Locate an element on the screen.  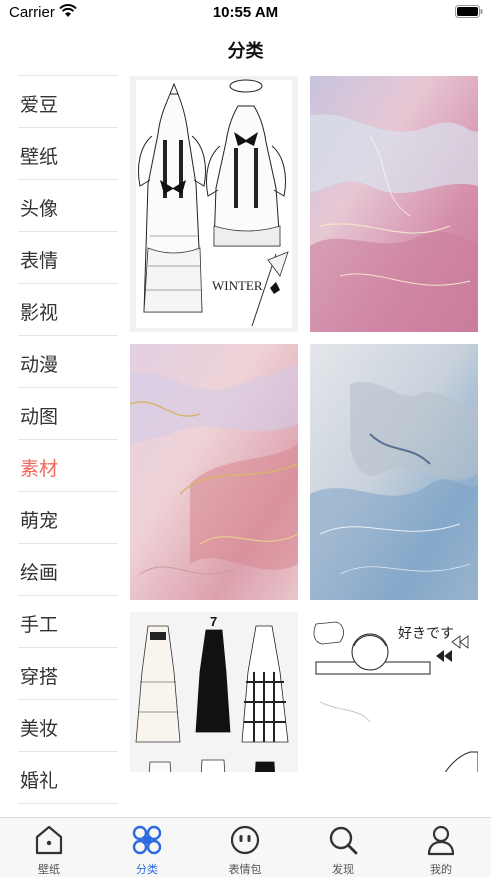
tab-wallpaper: 壁纸 is located at coordinates (49, 847).